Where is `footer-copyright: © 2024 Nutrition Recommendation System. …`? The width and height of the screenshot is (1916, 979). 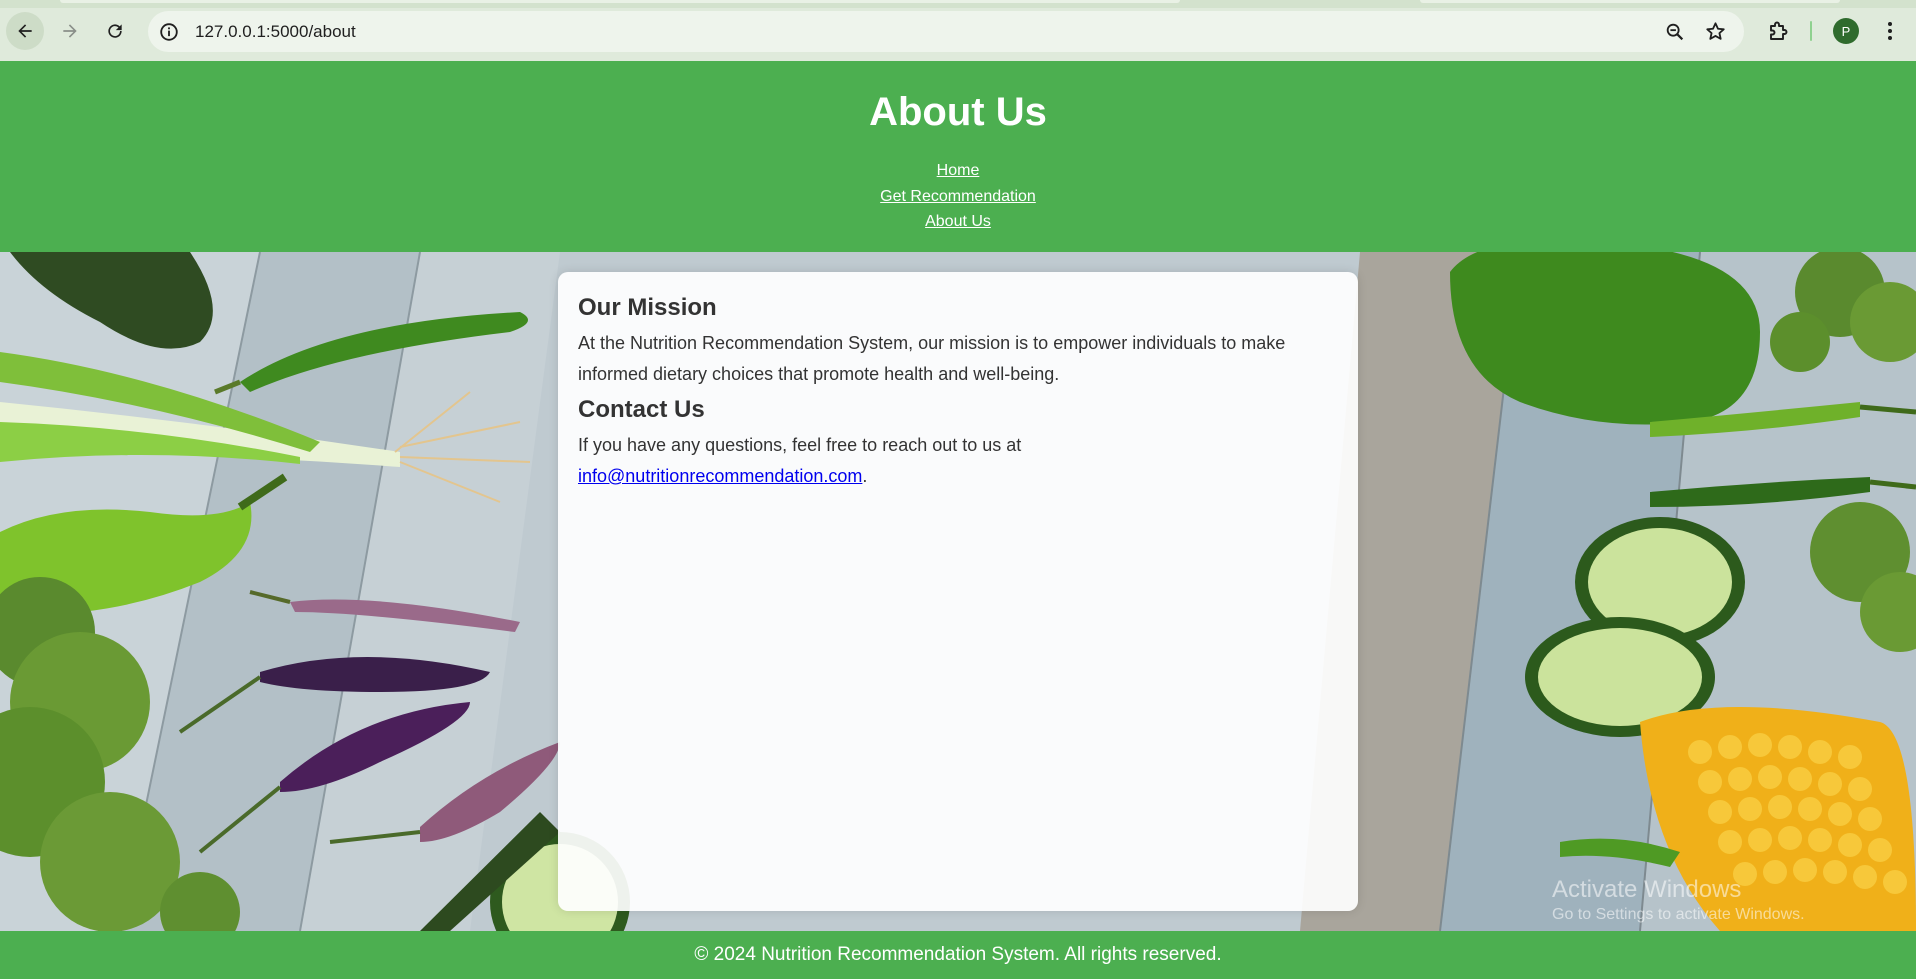 footer-copyright: © 2024 Nutrition Recommendation System. … is located at coordinates (958, 954).